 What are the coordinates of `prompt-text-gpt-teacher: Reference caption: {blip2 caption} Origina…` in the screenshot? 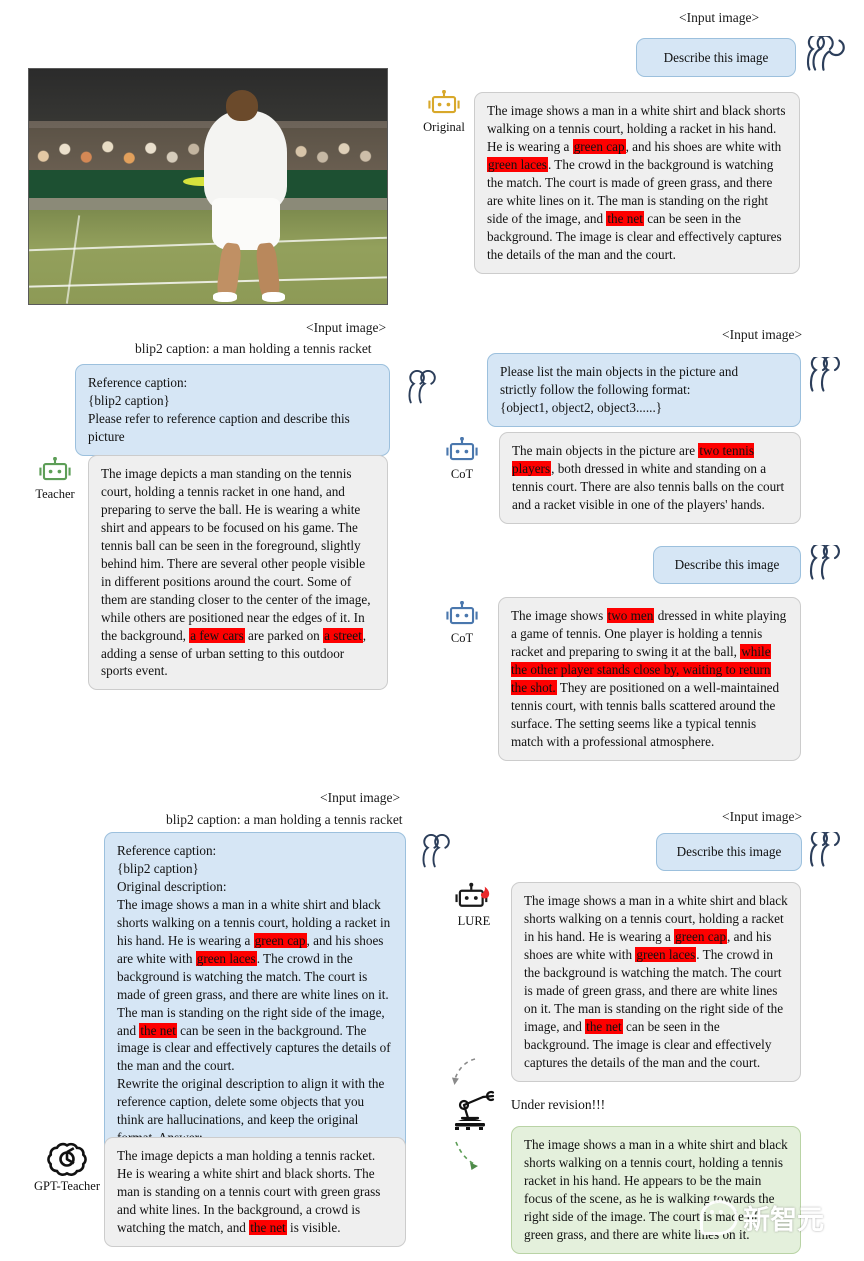 It's located at (254, 994).